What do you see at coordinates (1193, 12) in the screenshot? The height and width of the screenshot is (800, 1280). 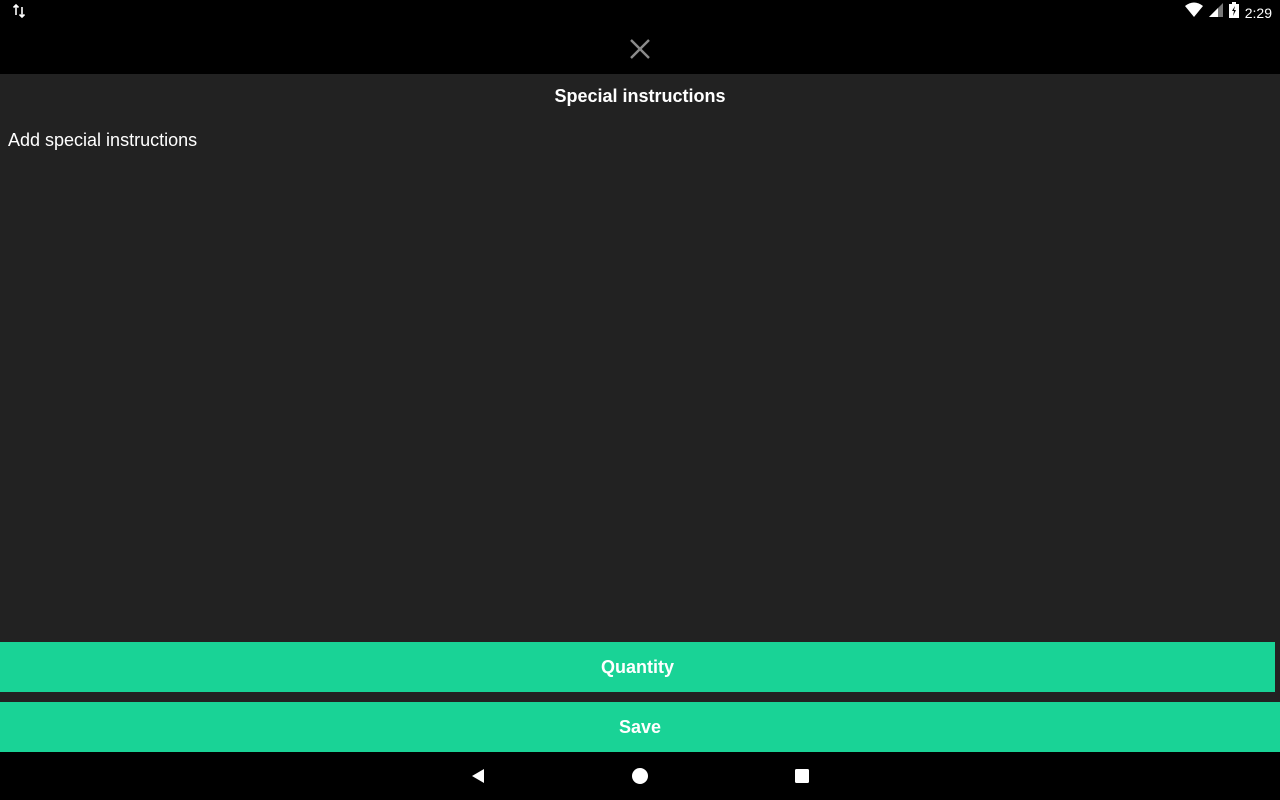 I see `wifi-icon` at bounding box center [1193, 12].